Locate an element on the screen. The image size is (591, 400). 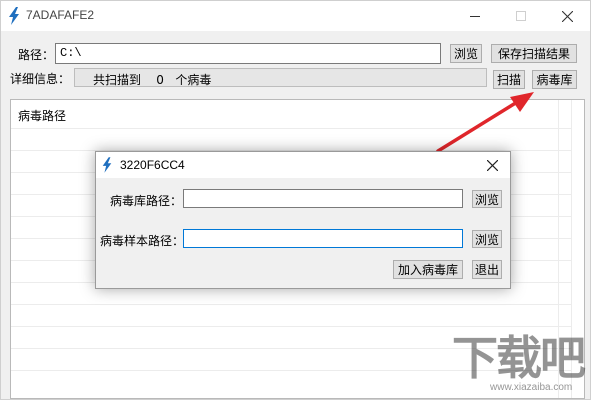
virus-library-button: 病毒库 is located at coordinates (554, 79).